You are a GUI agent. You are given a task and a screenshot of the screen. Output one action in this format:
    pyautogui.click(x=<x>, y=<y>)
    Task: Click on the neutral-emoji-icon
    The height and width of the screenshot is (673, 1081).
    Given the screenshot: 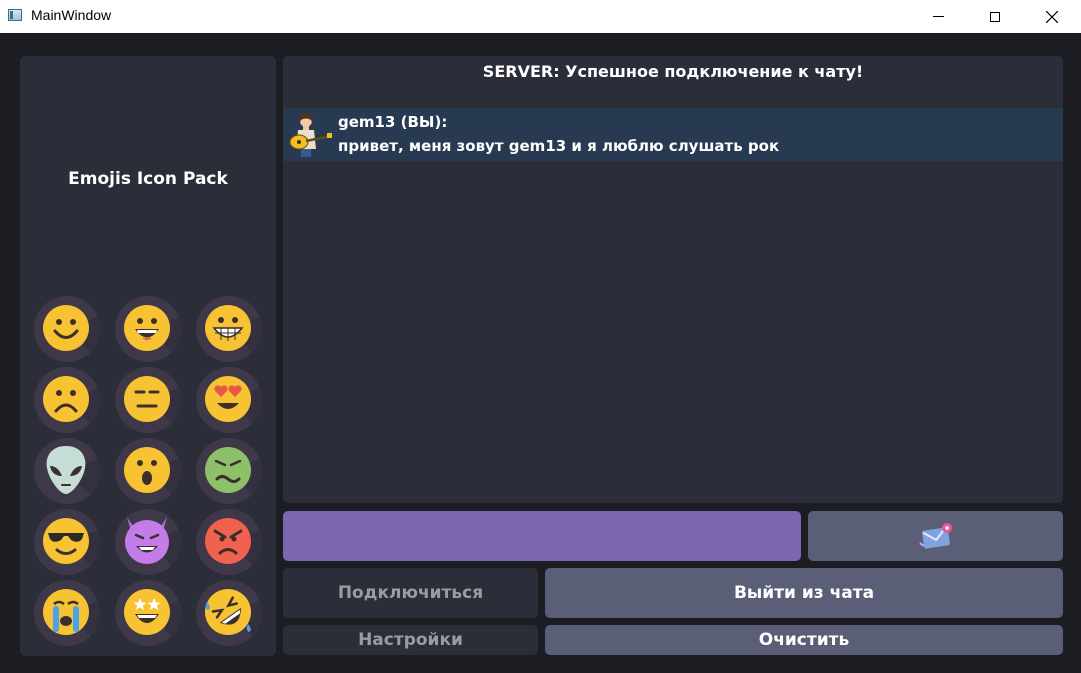 What is the action you would take?
    pyautogui.click(x=152, y=404)
    